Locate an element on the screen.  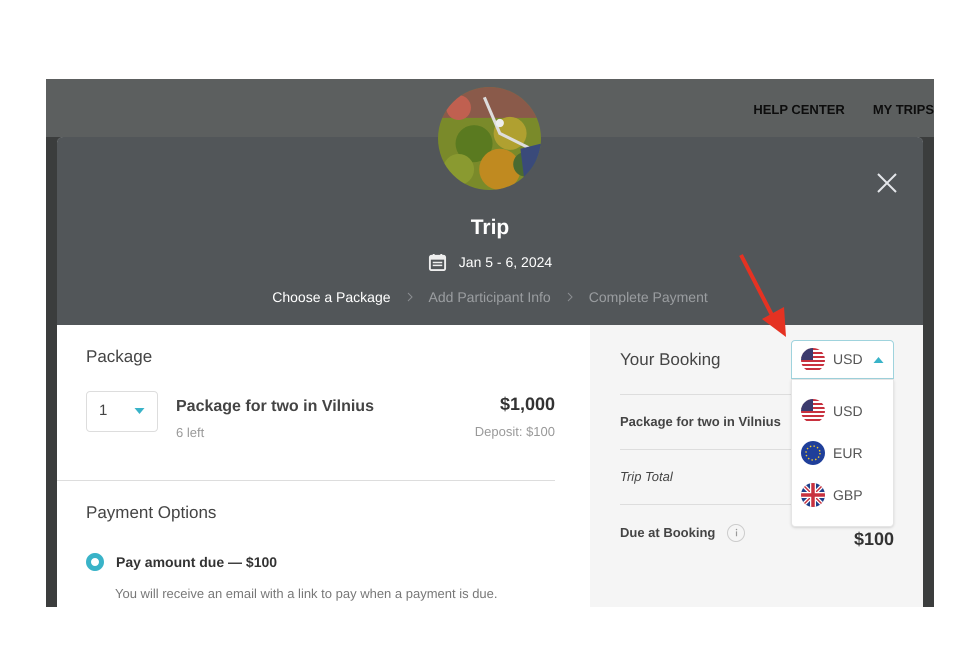
package-price: $1,000 is located at coordinates (526, 404).